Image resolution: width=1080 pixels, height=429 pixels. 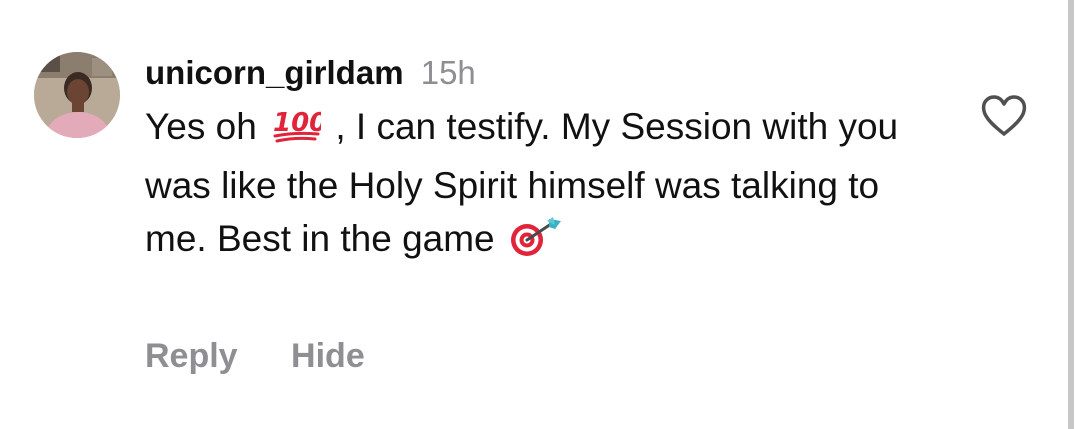 What do you see at coordinates (299, 132) in the screenshot?
I see `hundred-points-icon: 100` at bounding box center [299, 132].